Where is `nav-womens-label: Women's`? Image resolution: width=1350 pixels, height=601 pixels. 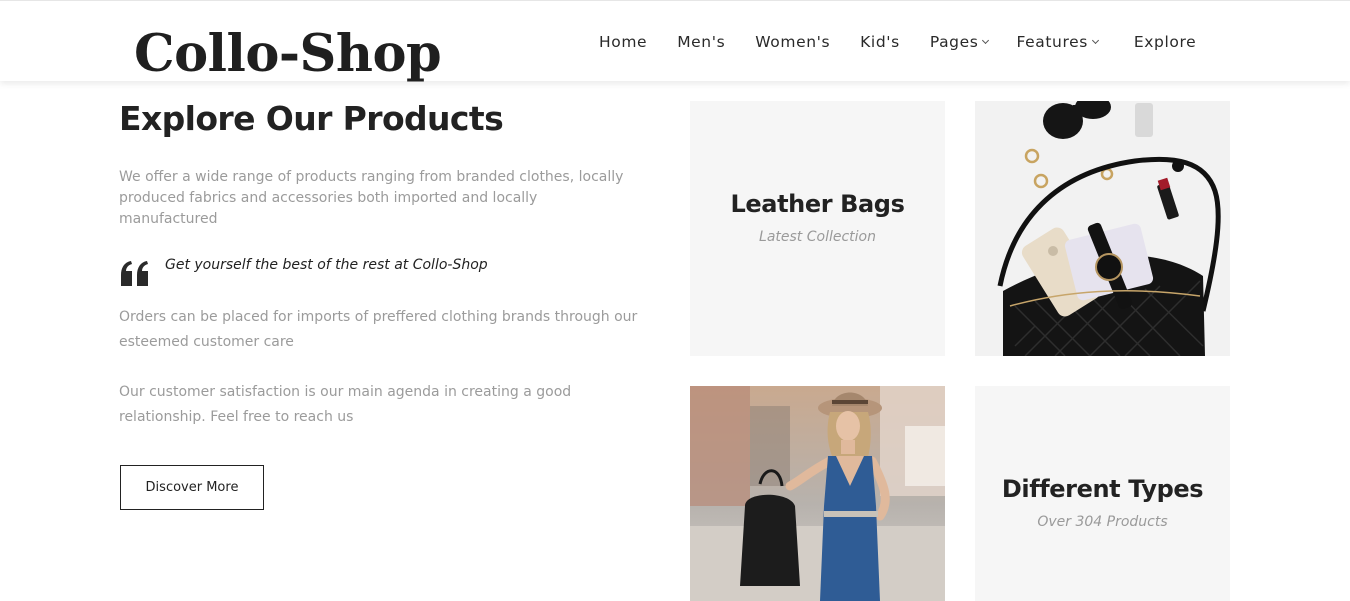
nav-womens-label: Women's is located at coordinates (793, 42).